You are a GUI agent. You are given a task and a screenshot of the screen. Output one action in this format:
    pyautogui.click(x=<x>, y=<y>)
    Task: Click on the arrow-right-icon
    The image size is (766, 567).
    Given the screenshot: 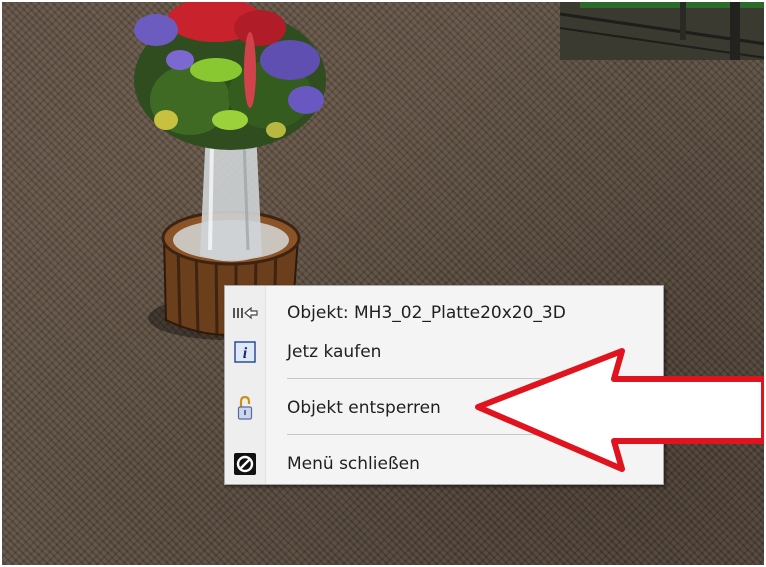 What is the action you would take?
    pyautogui.click(x=245, y=313)
    